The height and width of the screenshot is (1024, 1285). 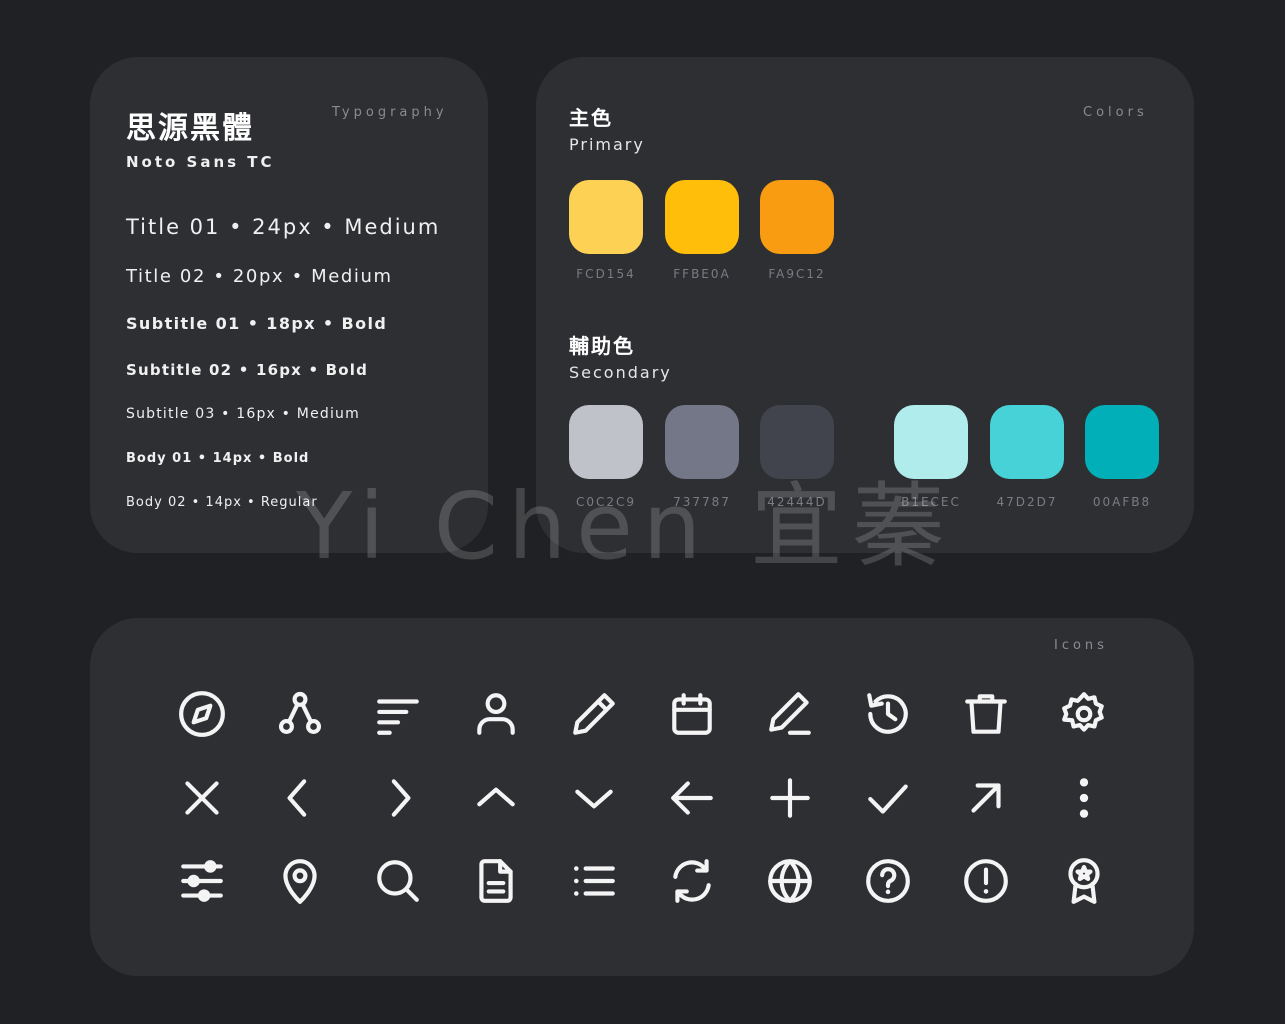 What do you see at coordinates (1084, 881) in the screenshot?
I see `award-icon` at bounding box center [1084, 881].